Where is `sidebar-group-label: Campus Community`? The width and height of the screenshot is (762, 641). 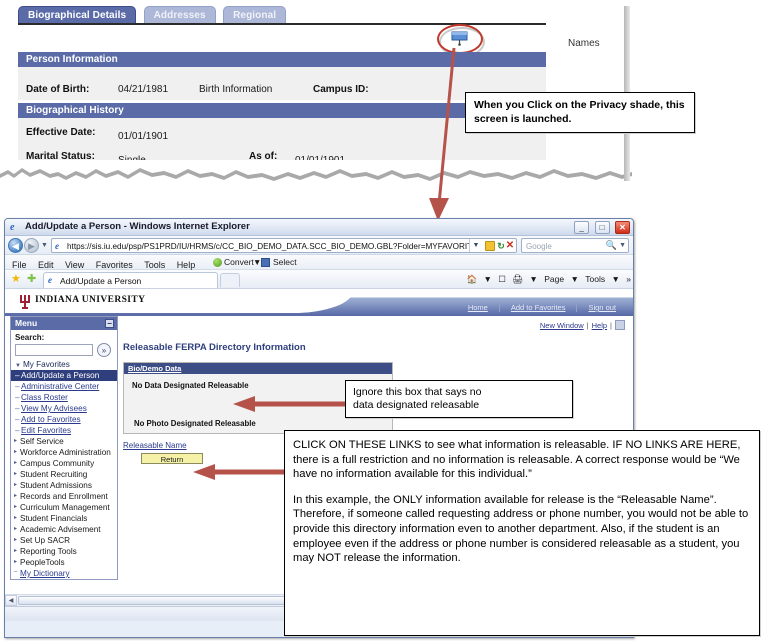
sidebar-group-label: Campus Community is located at coordinates (57, 463).